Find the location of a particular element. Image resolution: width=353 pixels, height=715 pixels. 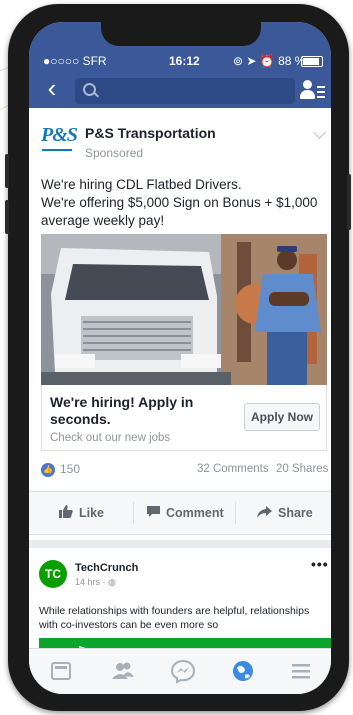

notifications-globe-icon is located at coordinates (243, 671).